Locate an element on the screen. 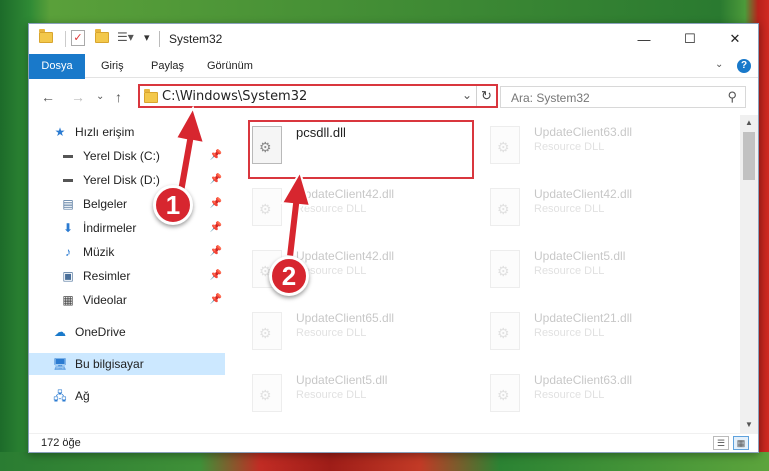 The height and width of the screenshot is (471, 769). scroll-up-icon: ▲ is located at coordinates (749, 123).